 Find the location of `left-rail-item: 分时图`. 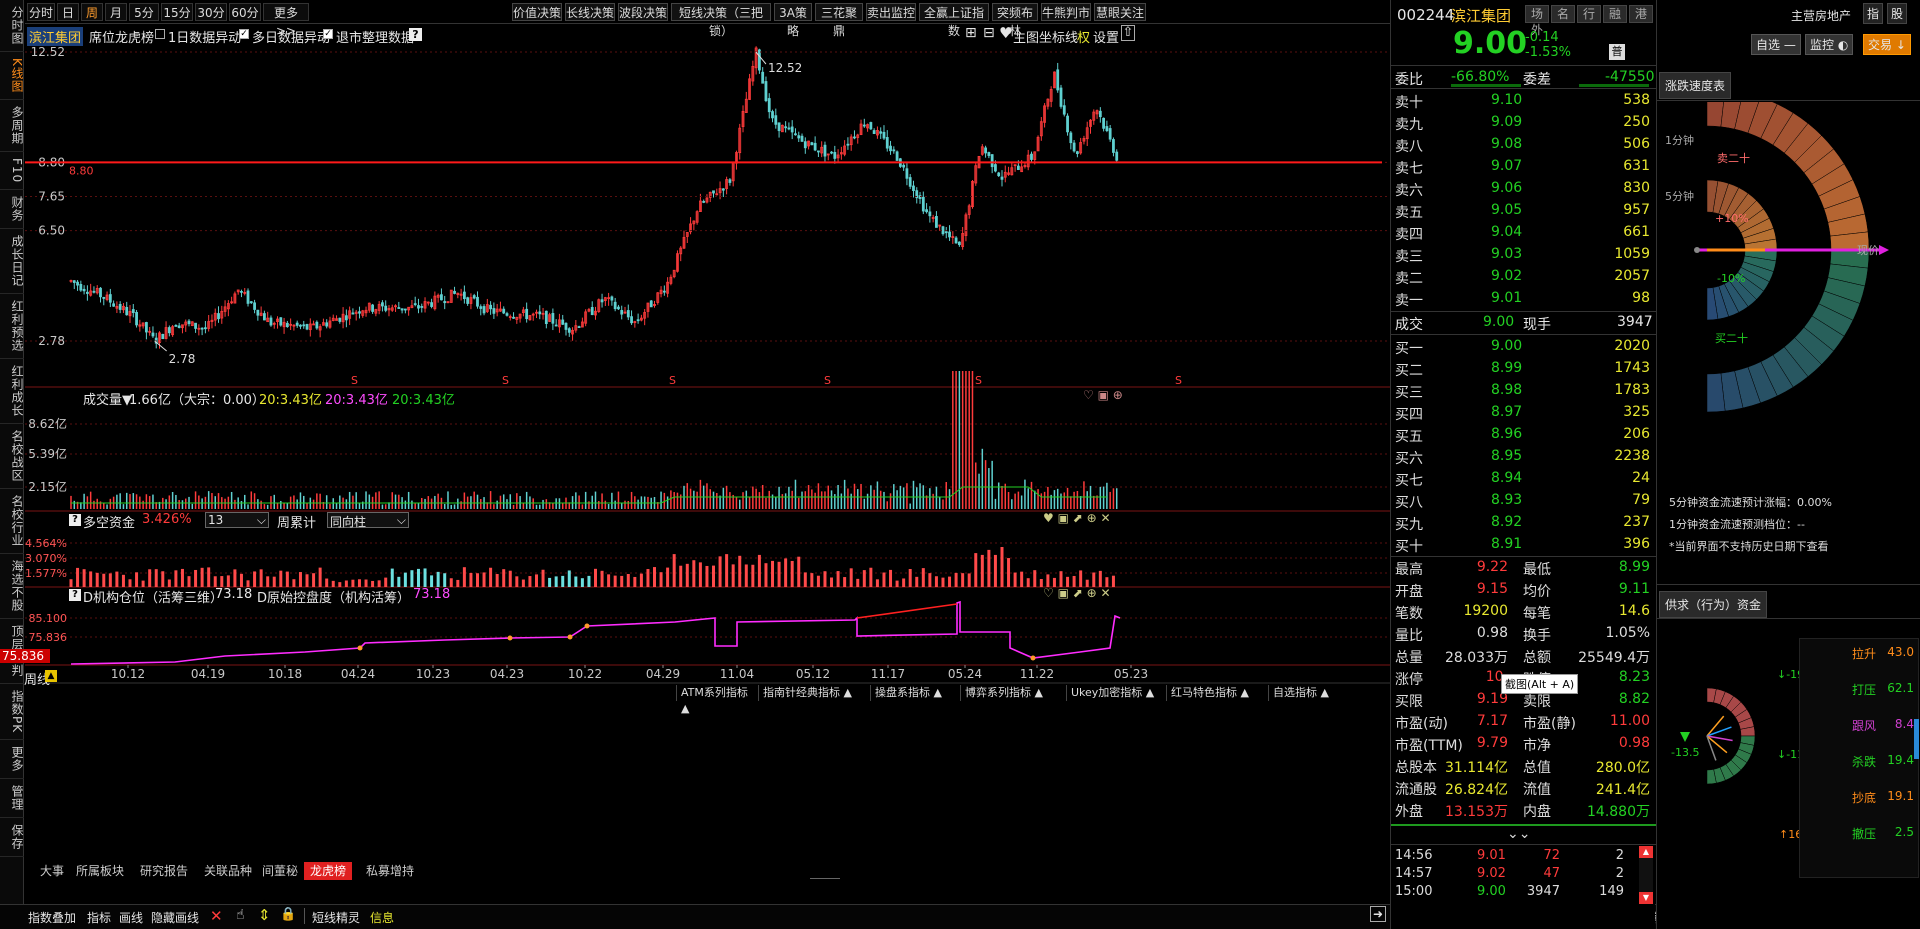

left-rail-item: 分时图 is located at coordinates (12, 26).